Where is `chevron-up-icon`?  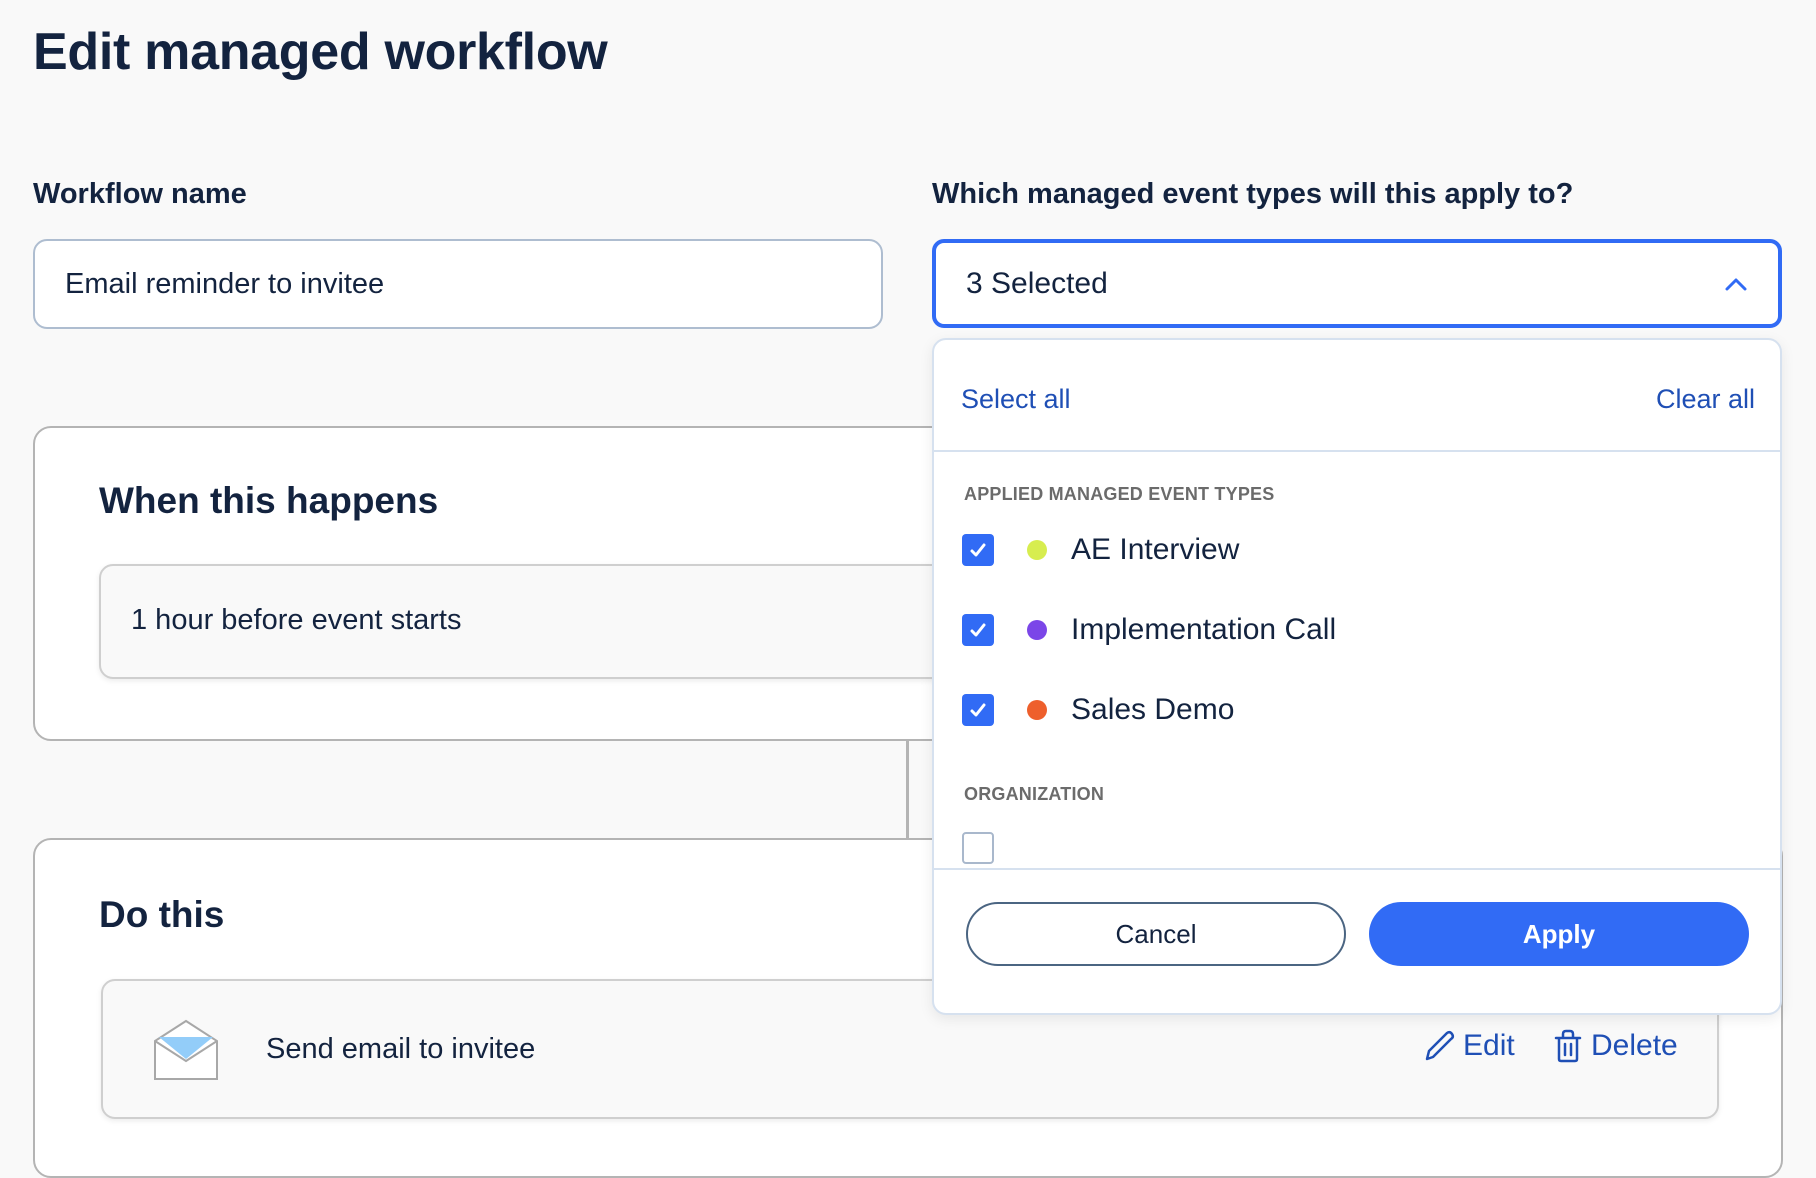 chevron-up-icon is located at coordinates (1736, 284).